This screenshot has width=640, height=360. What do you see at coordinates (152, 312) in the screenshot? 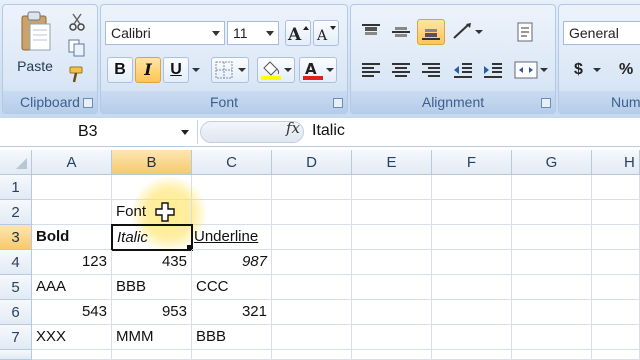
I see `cell-b6: 953` at bounding box center [152, 312].